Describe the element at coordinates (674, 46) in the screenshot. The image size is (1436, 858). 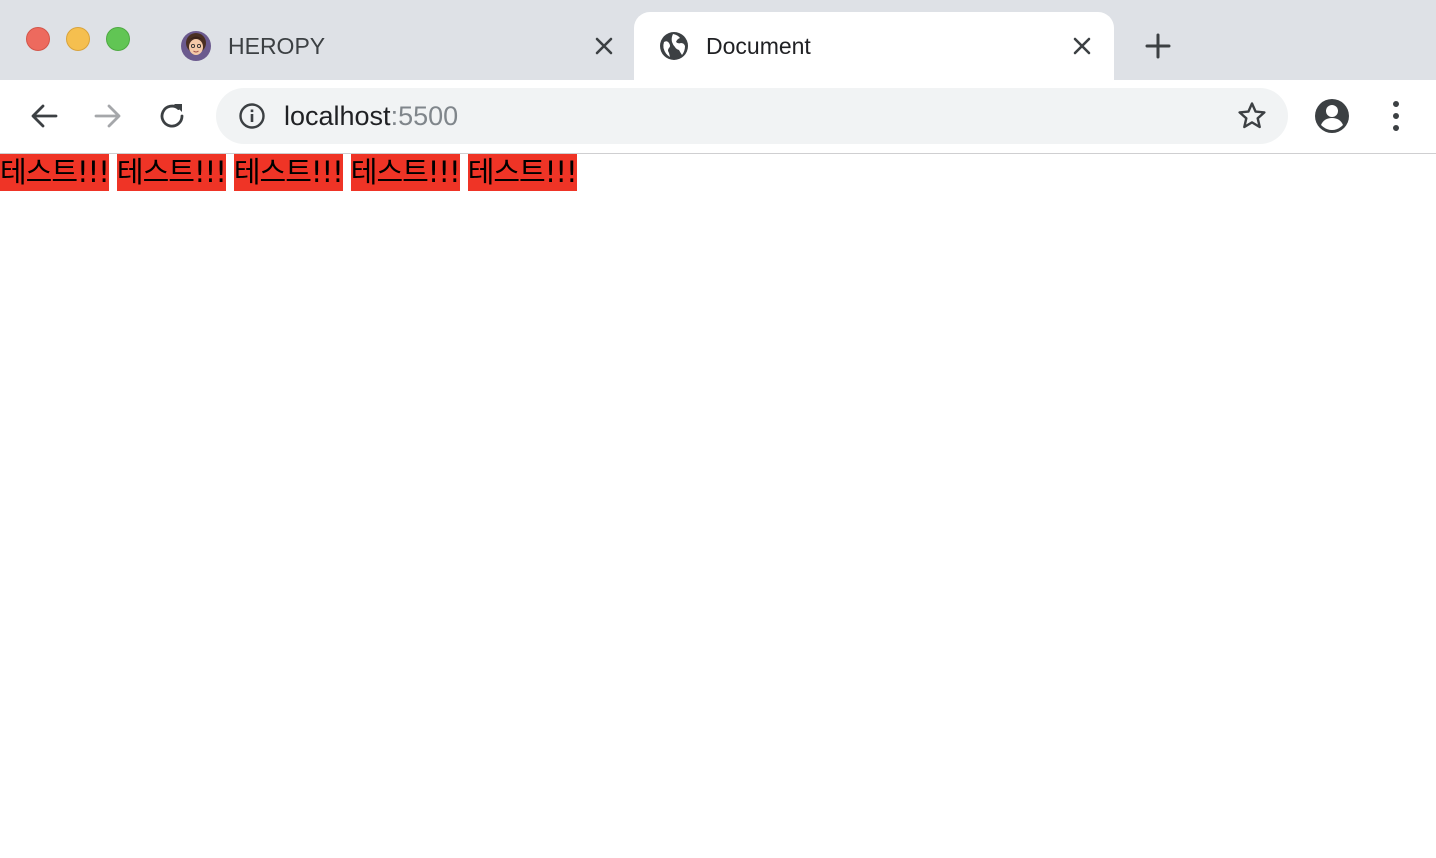
I see `globe-icon` at that location.